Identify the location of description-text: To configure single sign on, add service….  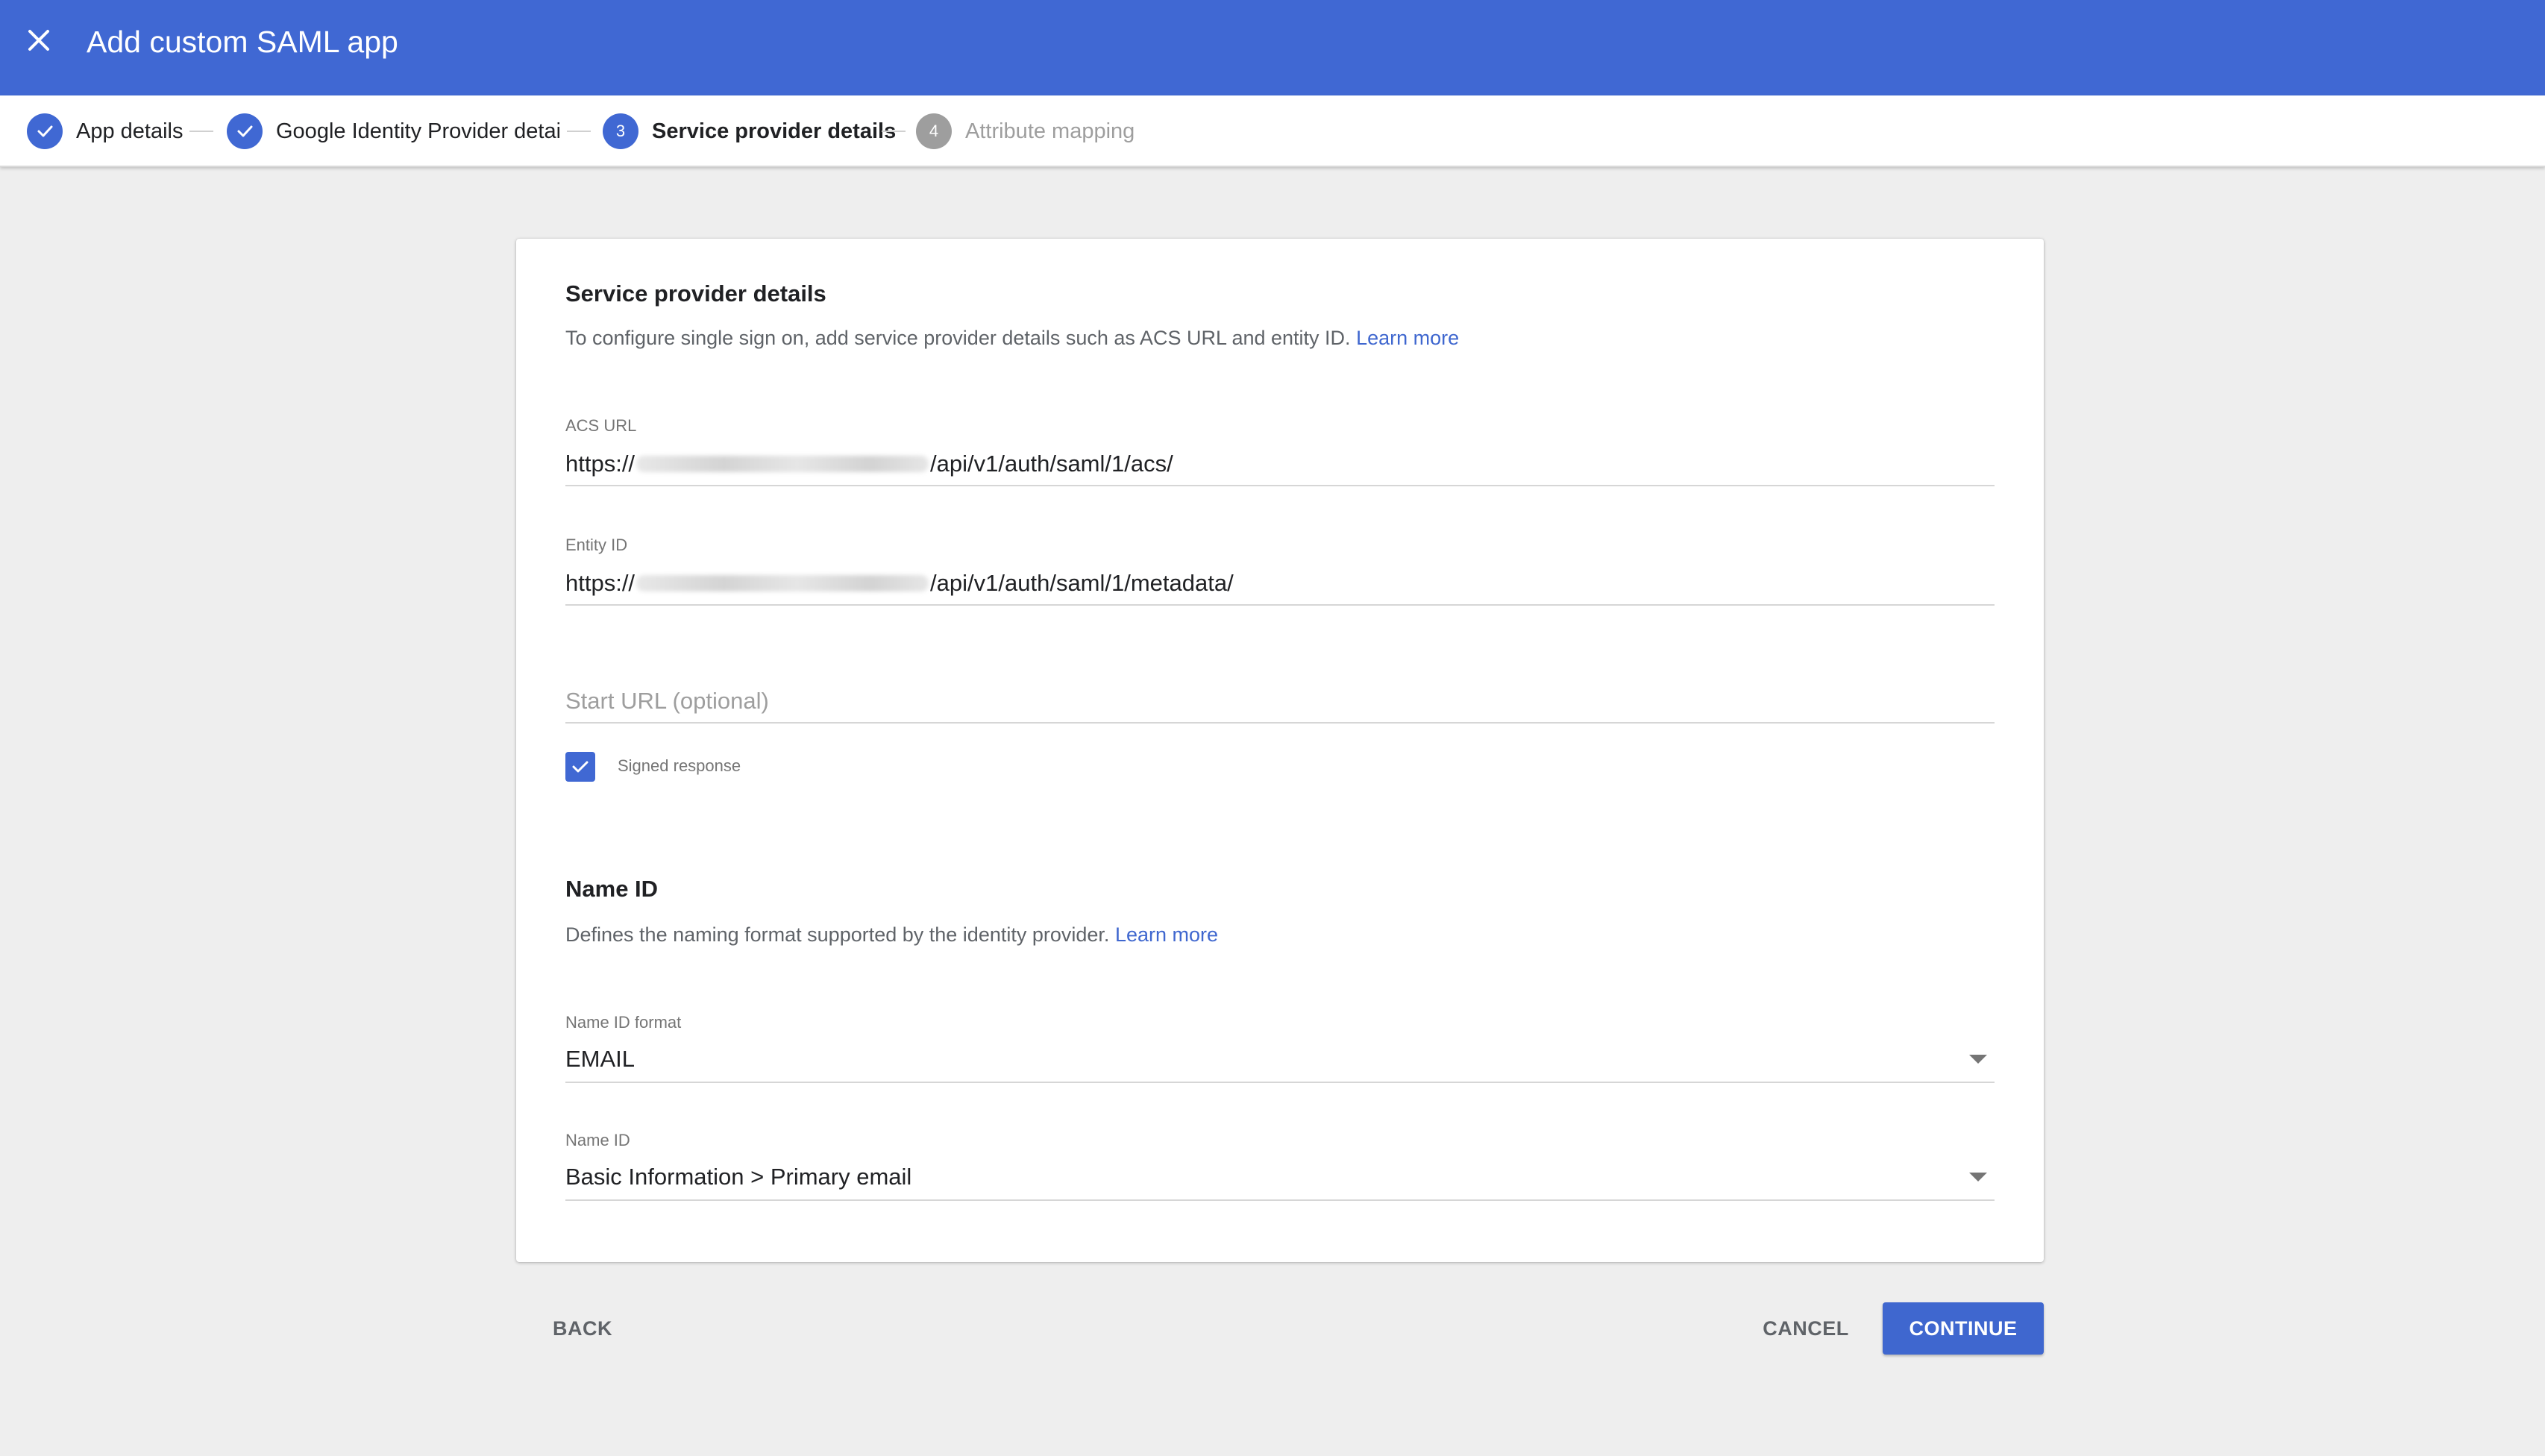
(958, 338).